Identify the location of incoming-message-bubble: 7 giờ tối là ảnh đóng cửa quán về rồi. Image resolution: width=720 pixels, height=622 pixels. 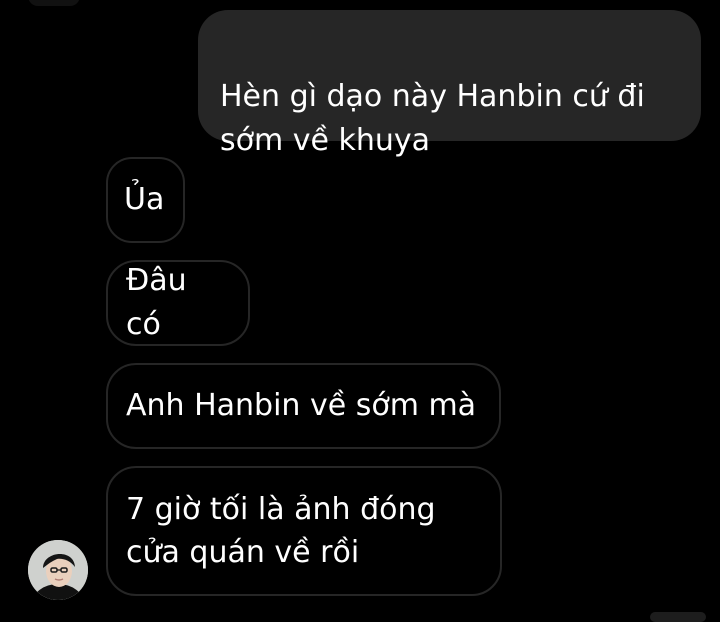
(304, 531).